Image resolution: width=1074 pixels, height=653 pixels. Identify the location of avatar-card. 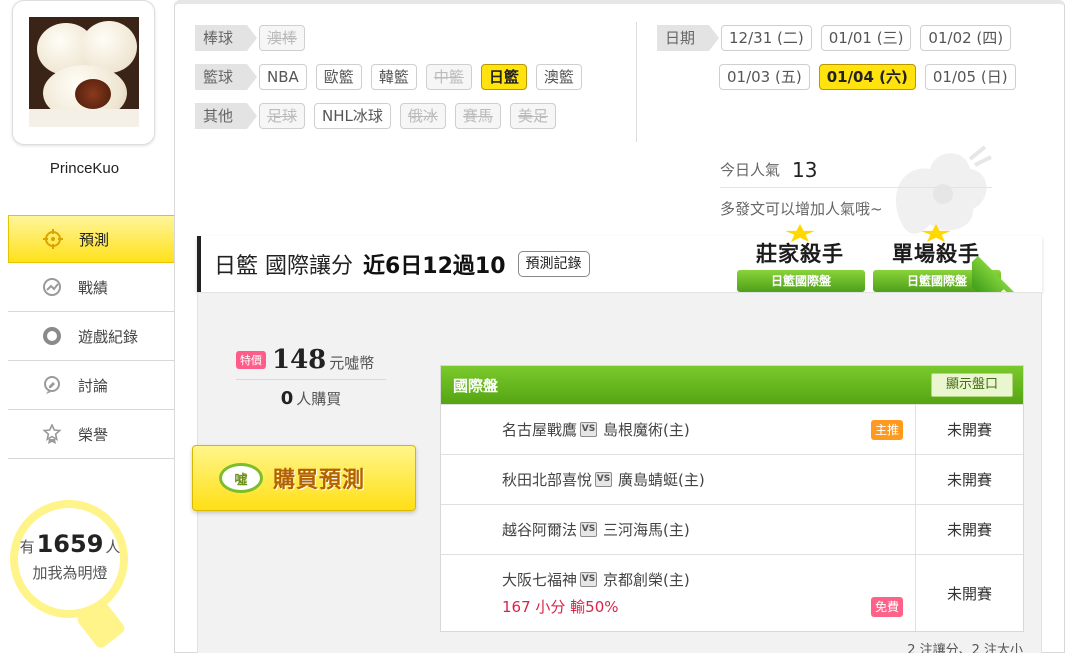
(83, 72).